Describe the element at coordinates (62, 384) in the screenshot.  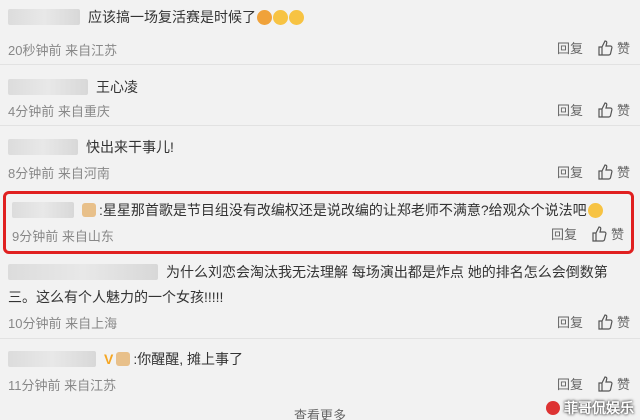
I see `comment-6-meta: 11分钟前 来自江苏` at that location.